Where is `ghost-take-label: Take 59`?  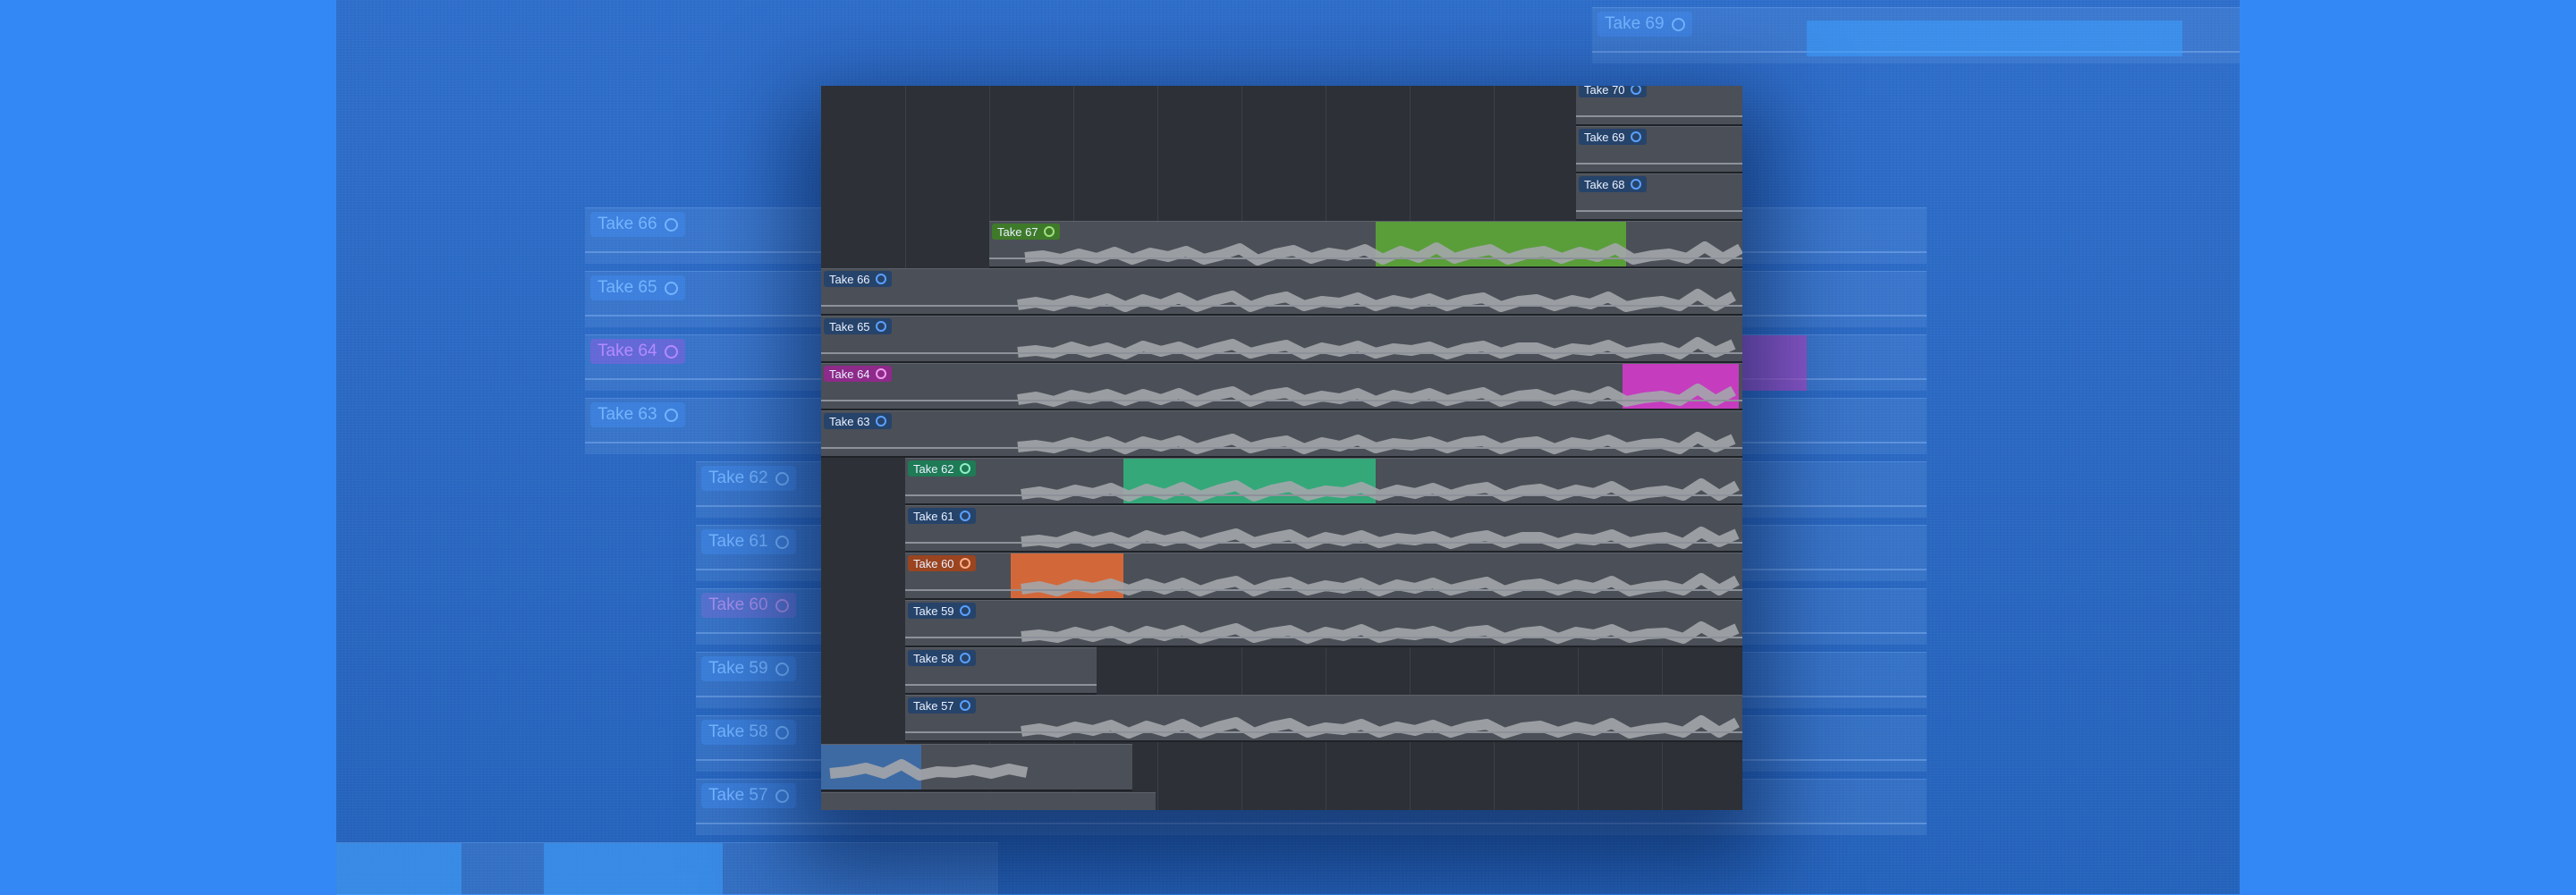 ghost-take-label: Take 59 is located at coordinates (738, 668).